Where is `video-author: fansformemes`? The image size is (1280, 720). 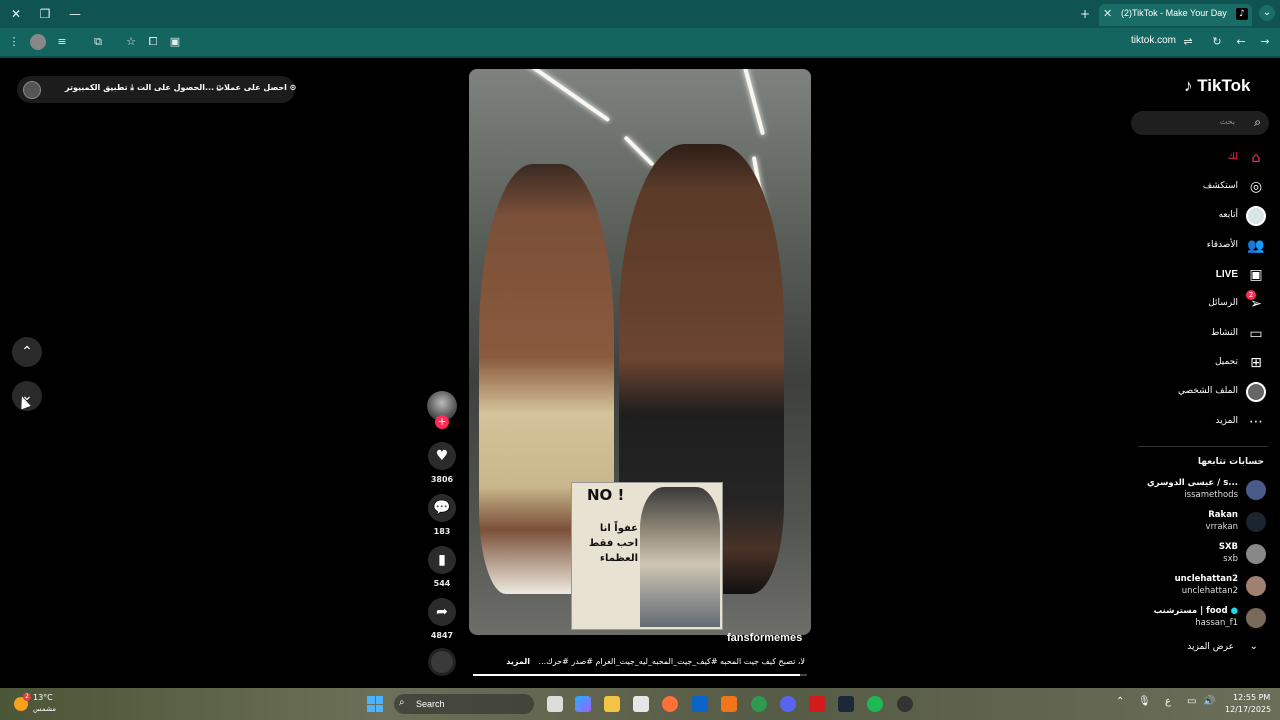
video-author: fansformemes is located at coordinates (764, 638).